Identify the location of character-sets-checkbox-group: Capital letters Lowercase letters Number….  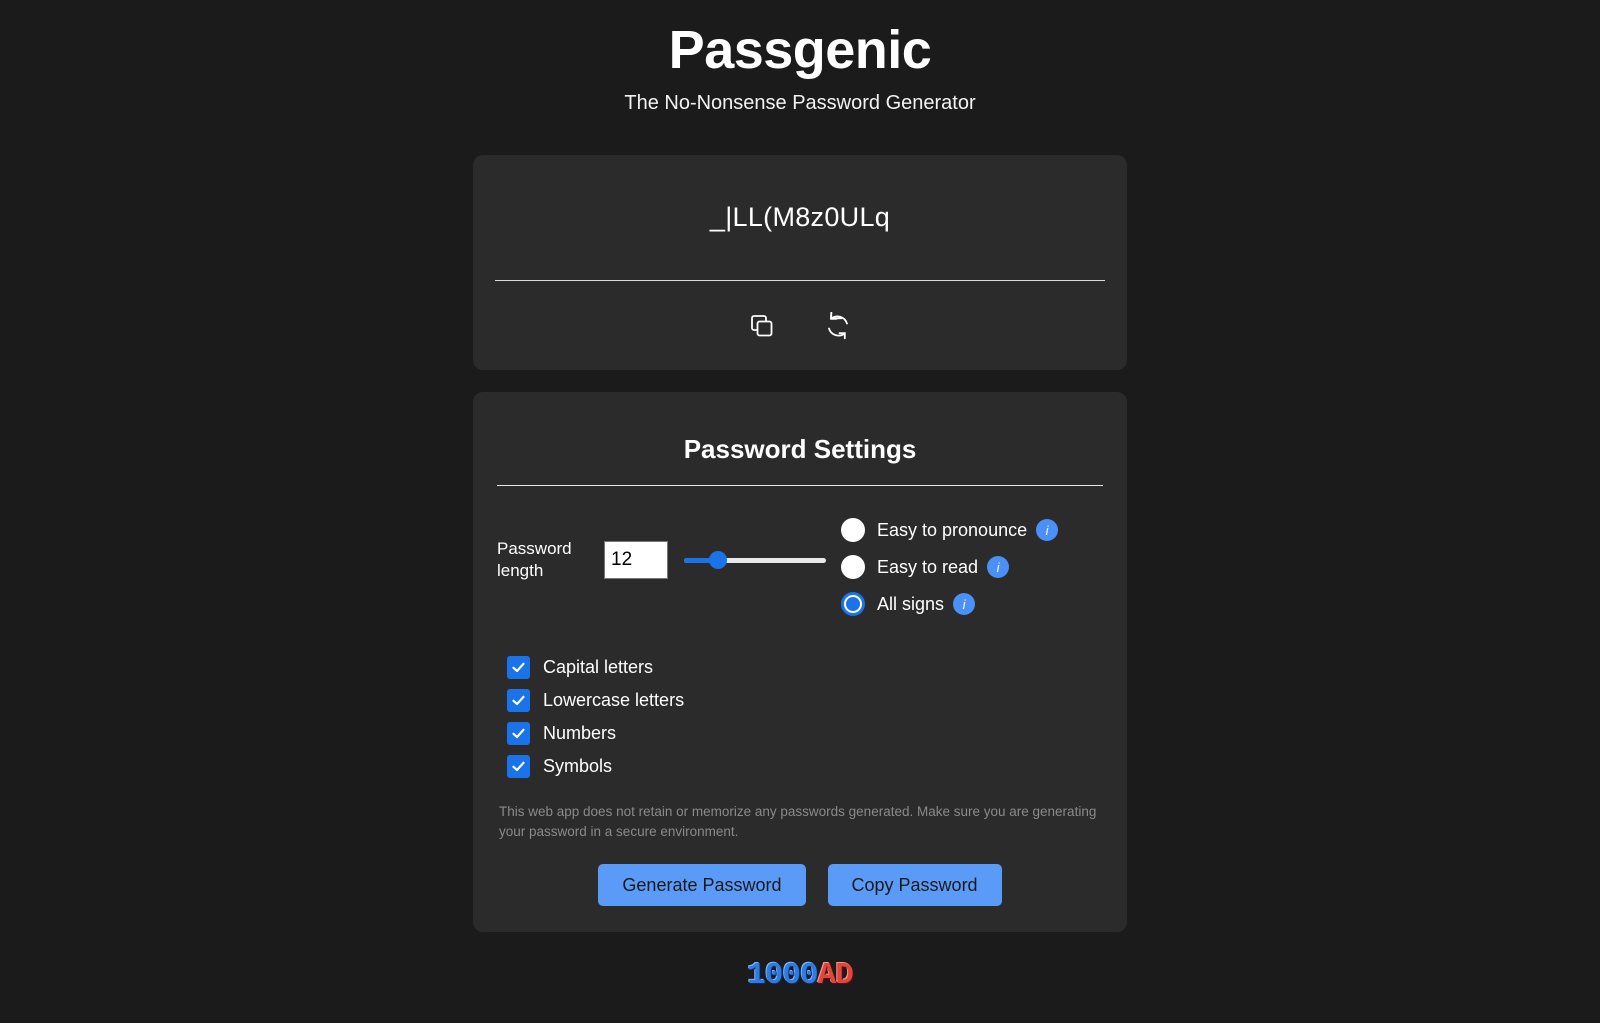
(800, 717).